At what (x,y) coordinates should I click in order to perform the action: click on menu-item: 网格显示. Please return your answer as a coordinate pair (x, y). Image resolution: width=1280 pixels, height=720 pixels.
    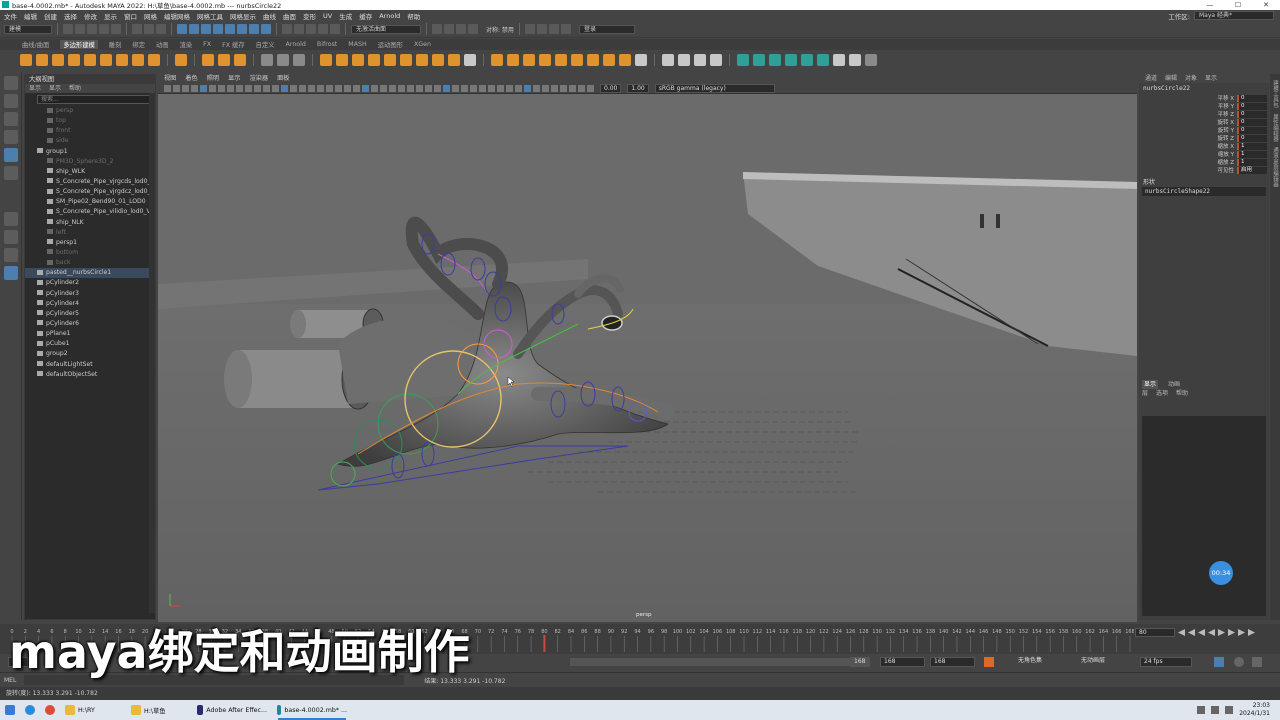
    Looking at the image, I should click on (243, 16).